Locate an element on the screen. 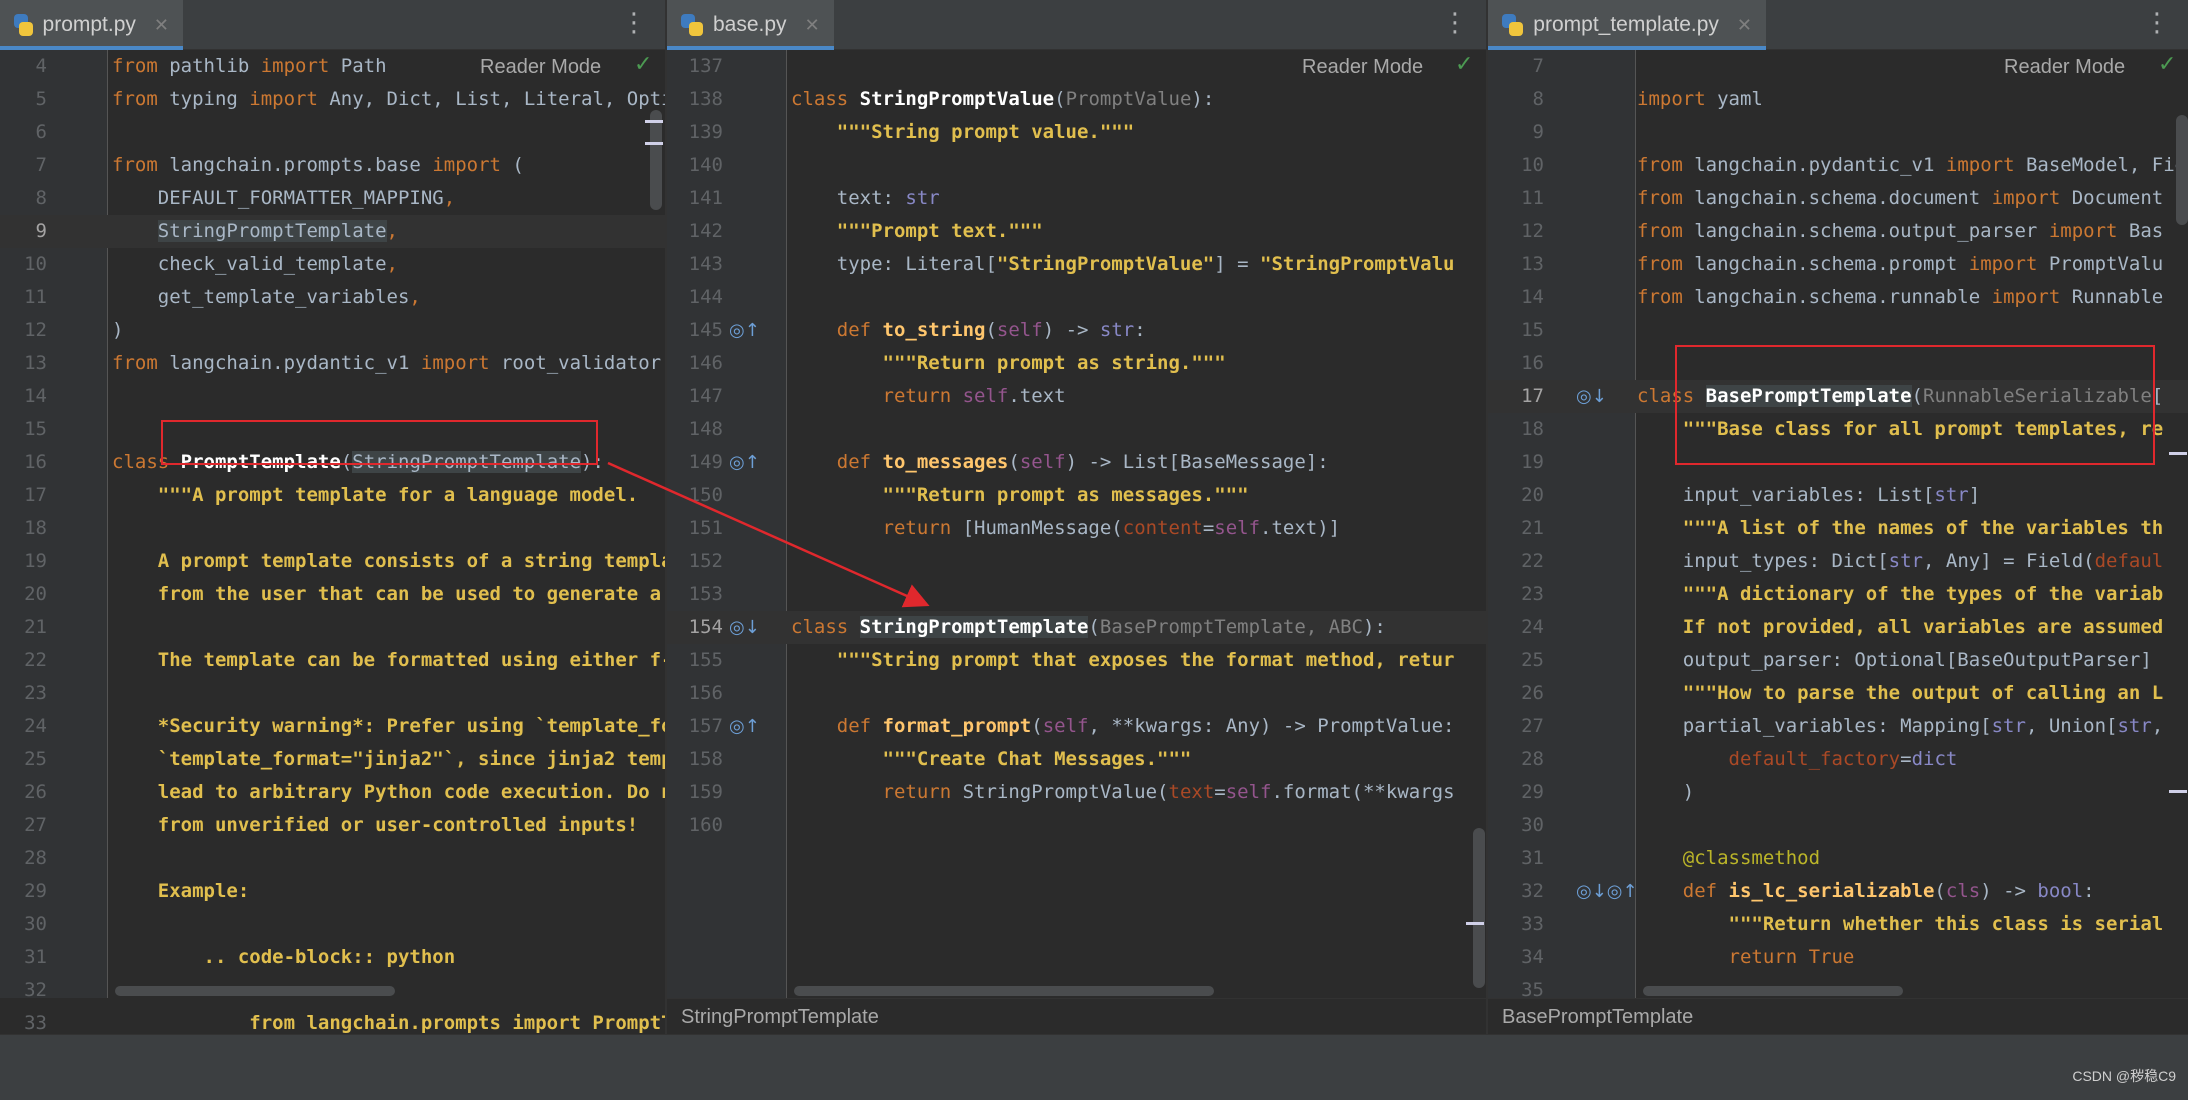  code-line: 141 text: str is located at coordinates (1076, 198).